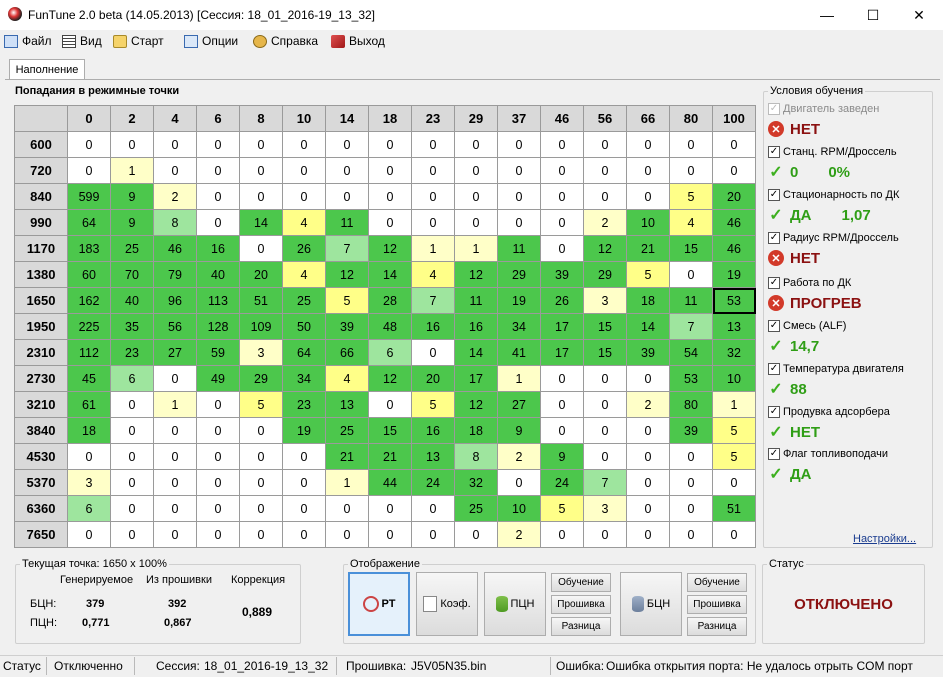 The image size is (943, 677). What do you see at coordinates (562, 300) in the screenshot?
I see `grid-cell: 26` at bounding box center [562, 300].